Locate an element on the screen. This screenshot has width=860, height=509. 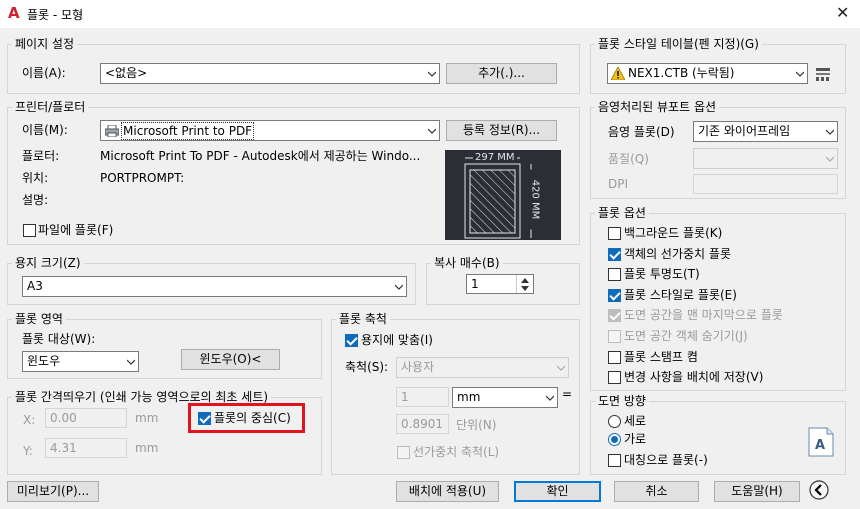
plotter-label: 플로터: is located at coordinates (41, 156).